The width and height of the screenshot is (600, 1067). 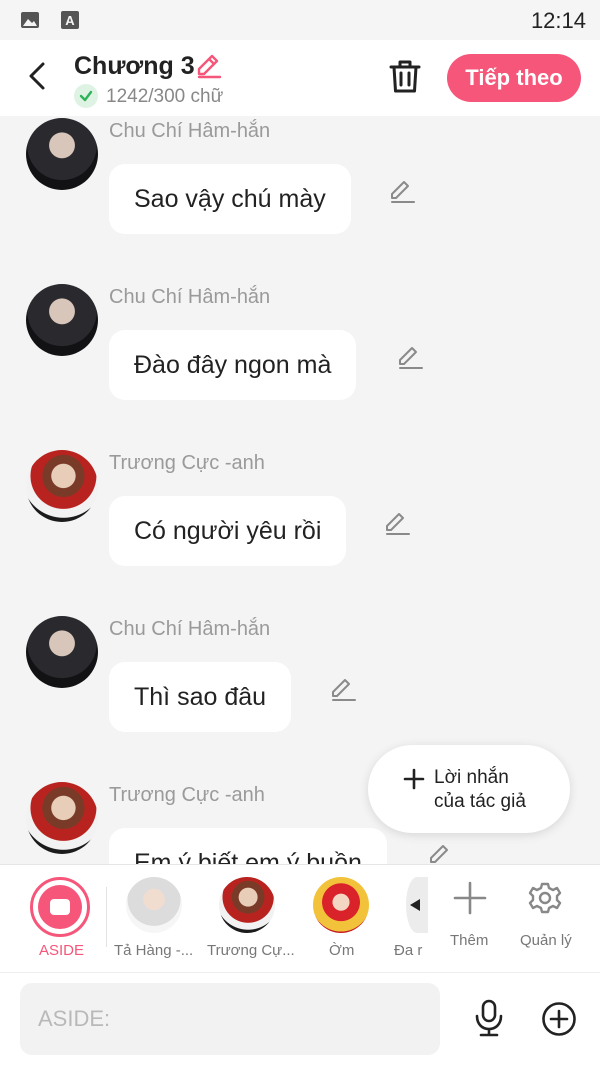 I want to click on add-circle-icon, so click(x=559, y=1019).